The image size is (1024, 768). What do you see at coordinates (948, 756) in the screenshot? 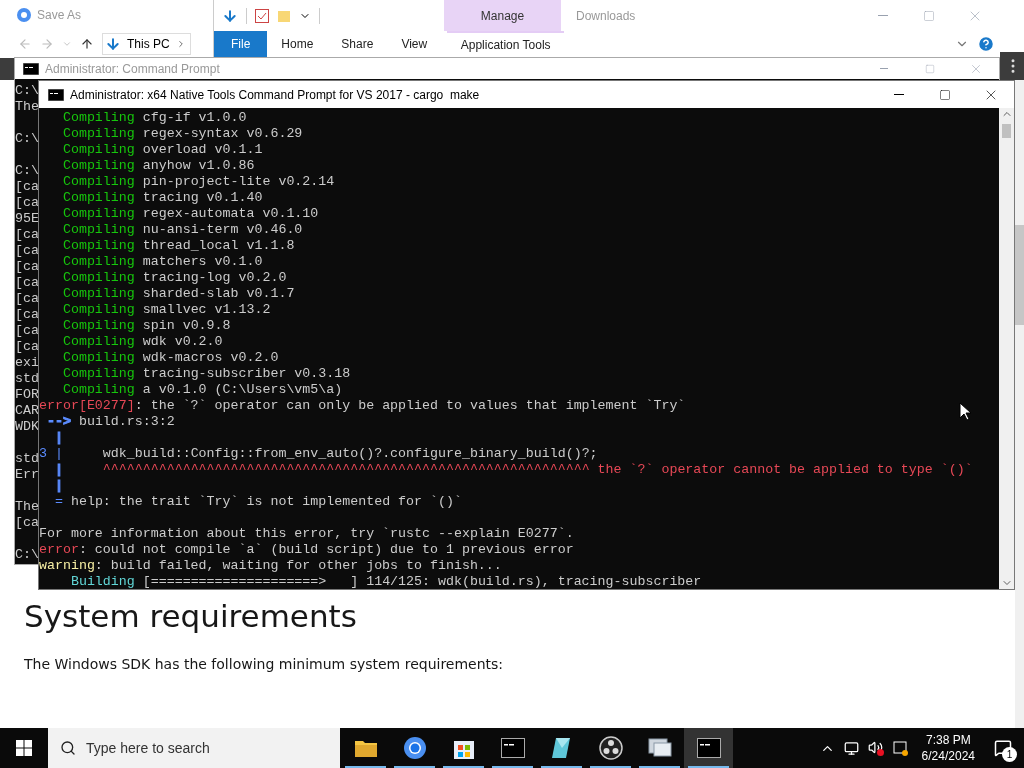
I see `clock-date: 6/24/2024` at bounding box center [948, 756].